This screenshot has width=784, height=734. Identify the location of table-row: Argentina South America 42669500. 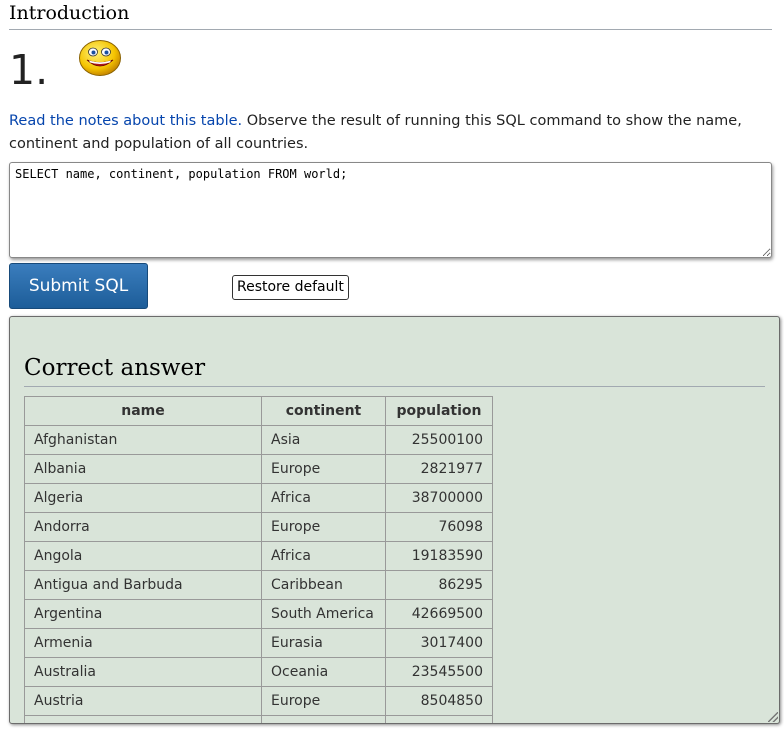
(258, 614).